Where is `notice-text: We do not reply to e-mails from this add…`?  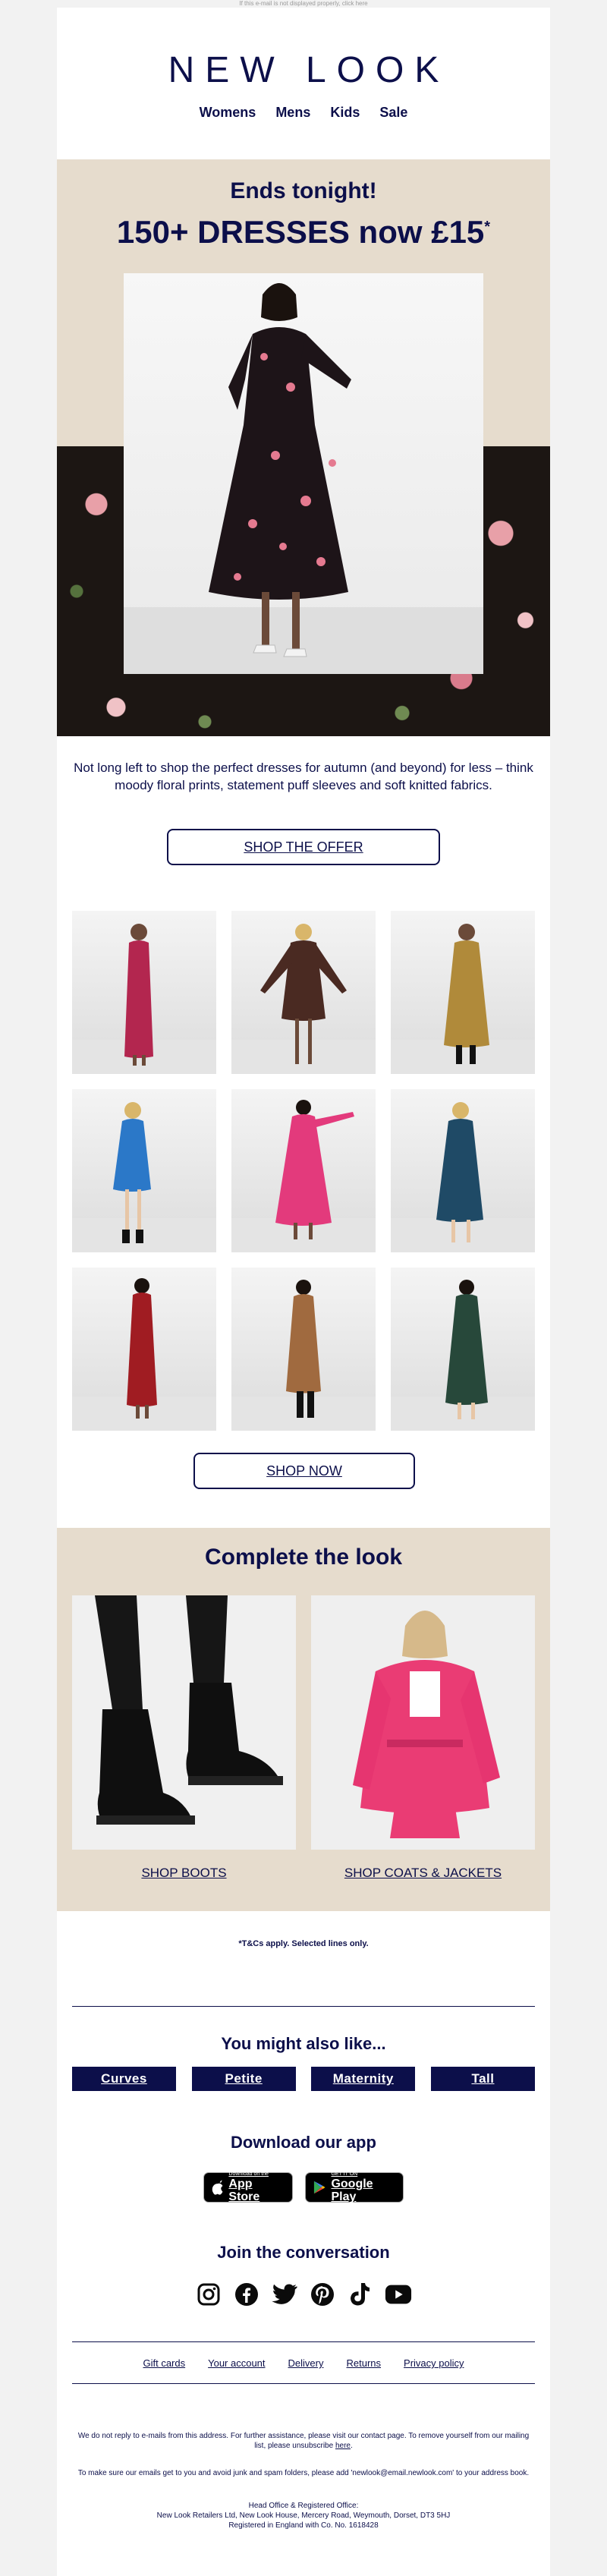 notice-text: We do not reply to e-mails from this add… is located at coordinates (303, 2441).